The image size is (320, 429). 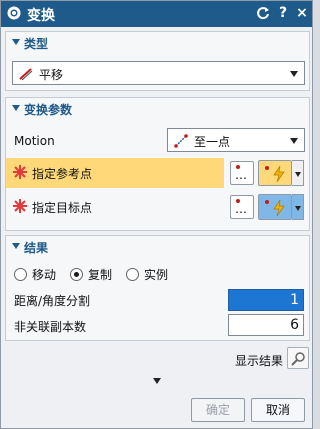 What do you see at coordinates (157, 108) in the screenshot?
I see `params-section-header: 变换参数` at bounding box center [157, 108].